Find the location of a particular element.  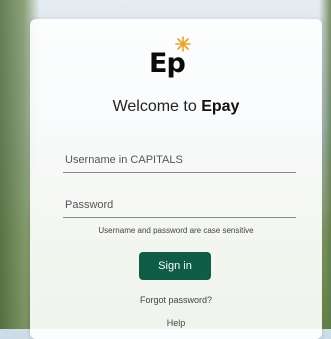

logo-text: Ep is located at coordinates (167, 63).